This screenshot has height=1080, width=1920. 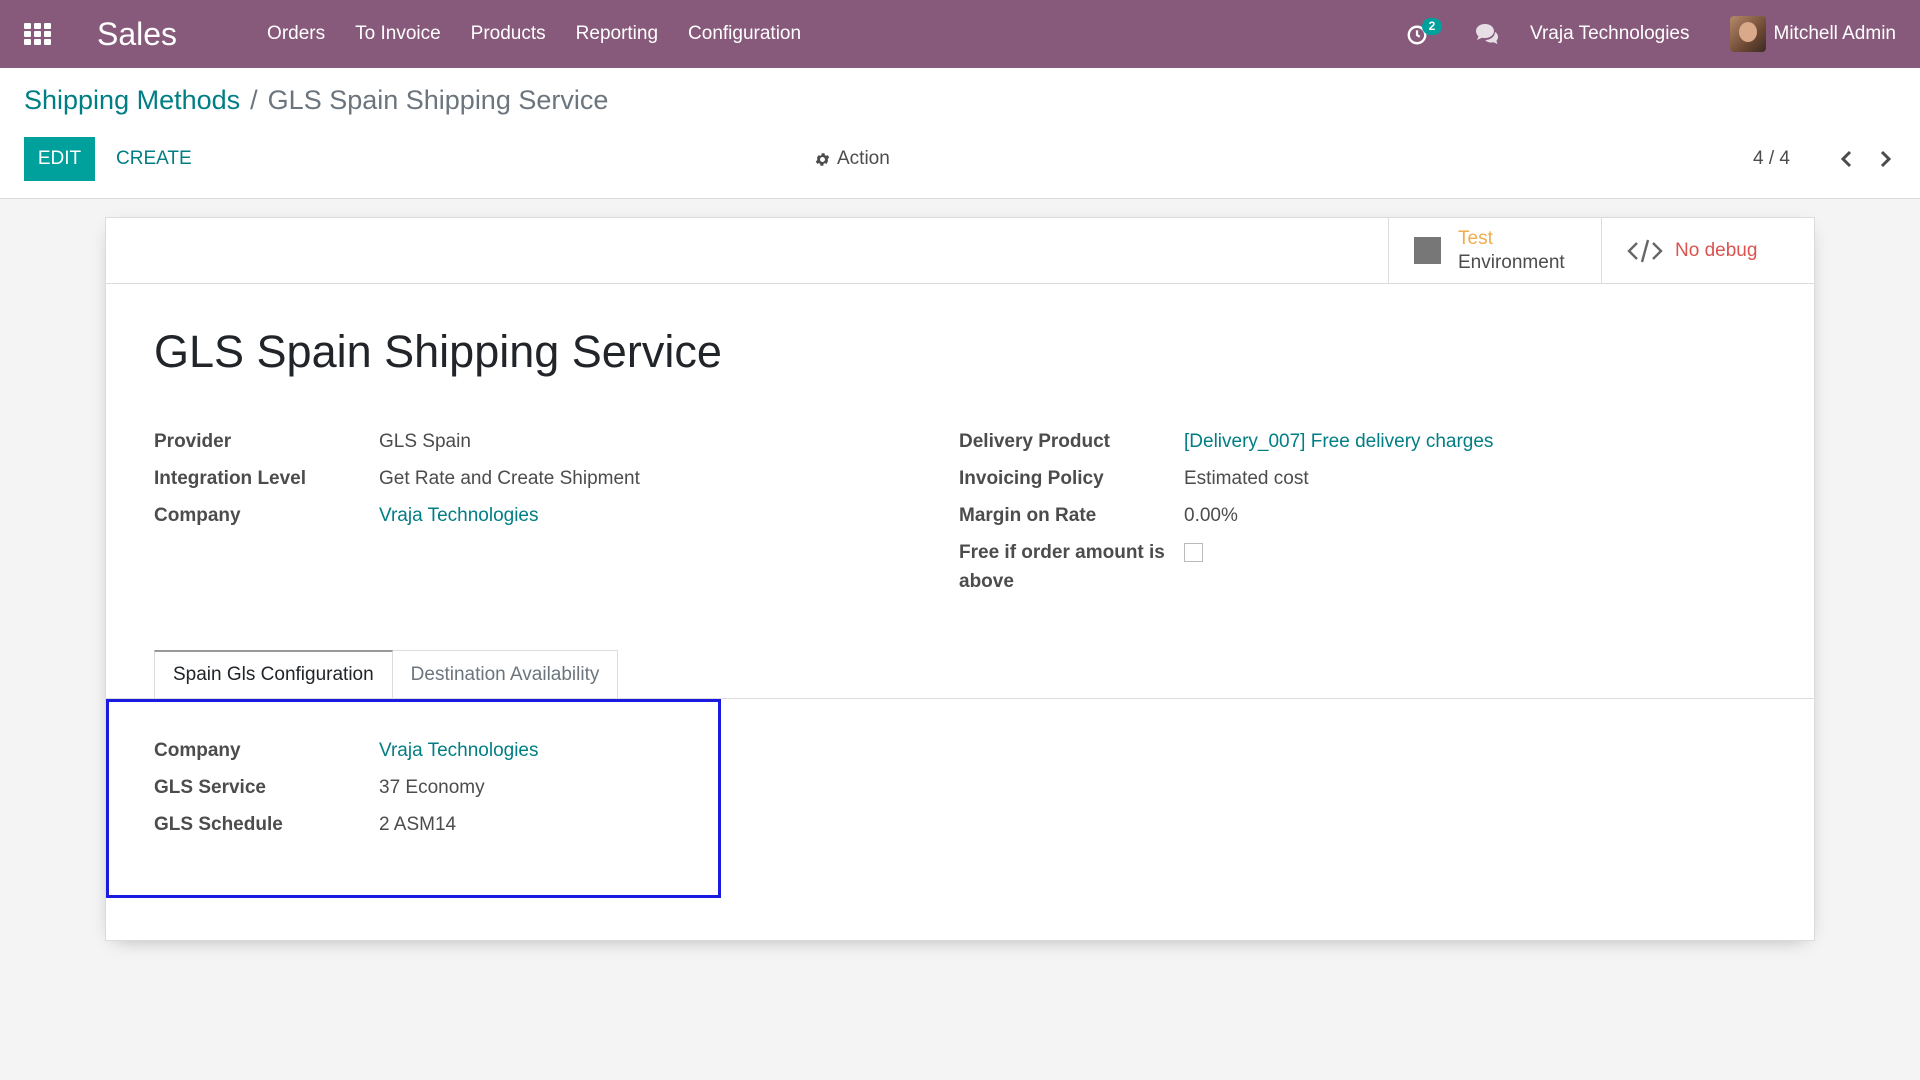 I want to click on chevron-left-icon, so click(x=1846, y=159).